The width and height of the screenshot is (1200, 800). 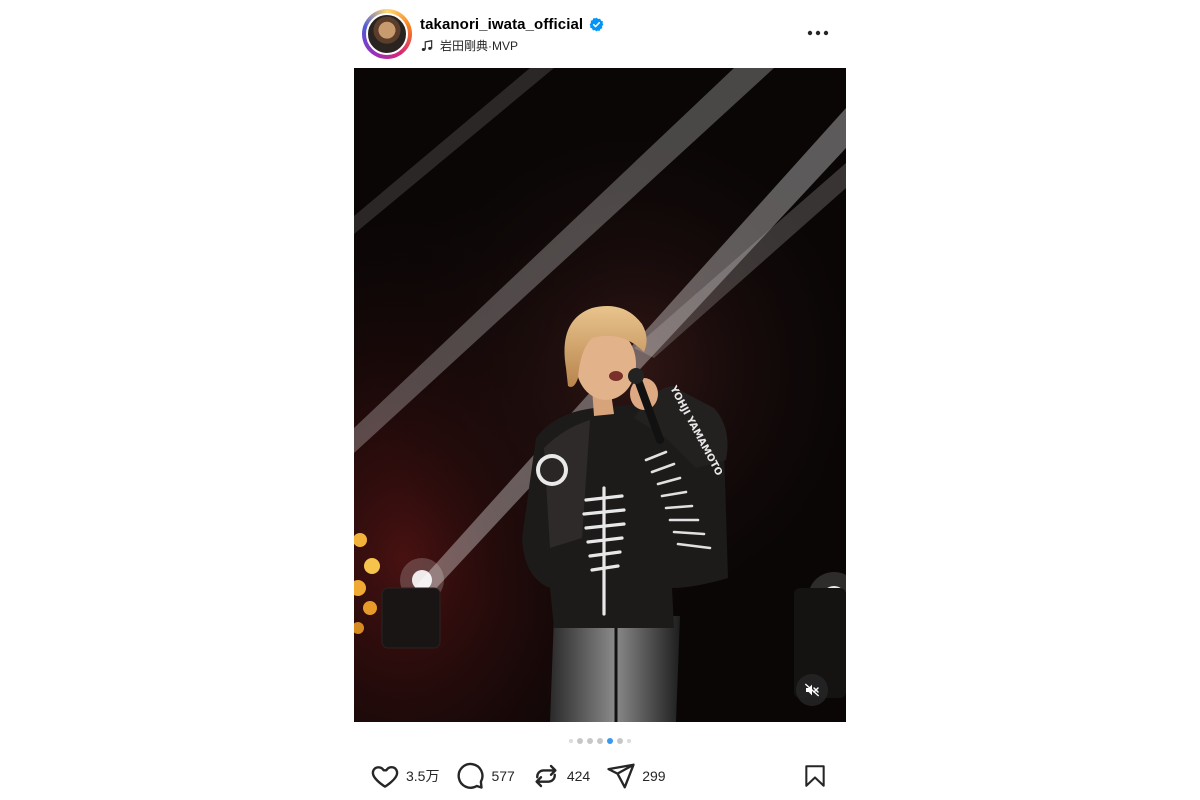 I want to click on music-title: MVP, so click(x=505, y=45).